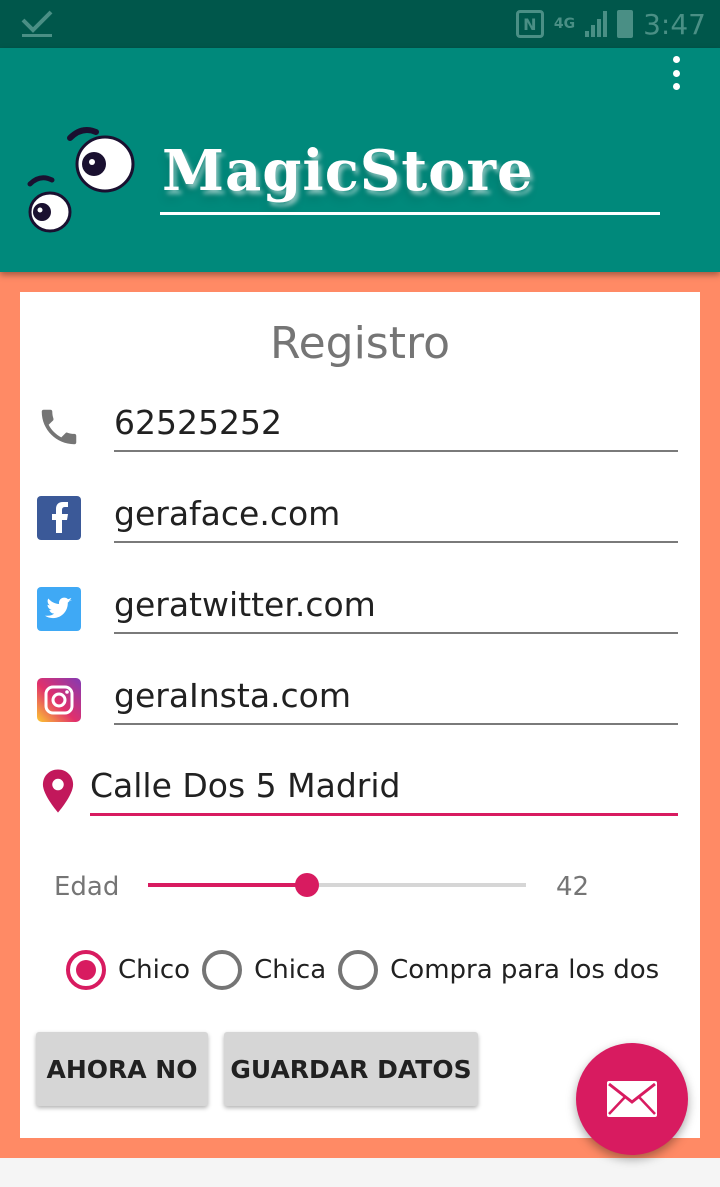 This screenshot has height=1187, width=720. I want to click on facebook-row: geraface.com, so click(360, 516).